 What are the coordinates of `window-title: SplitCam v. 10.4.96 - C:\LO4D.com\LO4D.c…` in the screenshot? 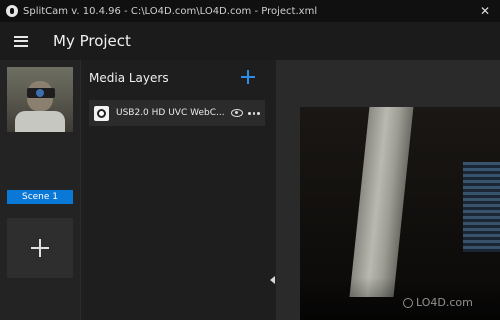 It's located at (170, 11).